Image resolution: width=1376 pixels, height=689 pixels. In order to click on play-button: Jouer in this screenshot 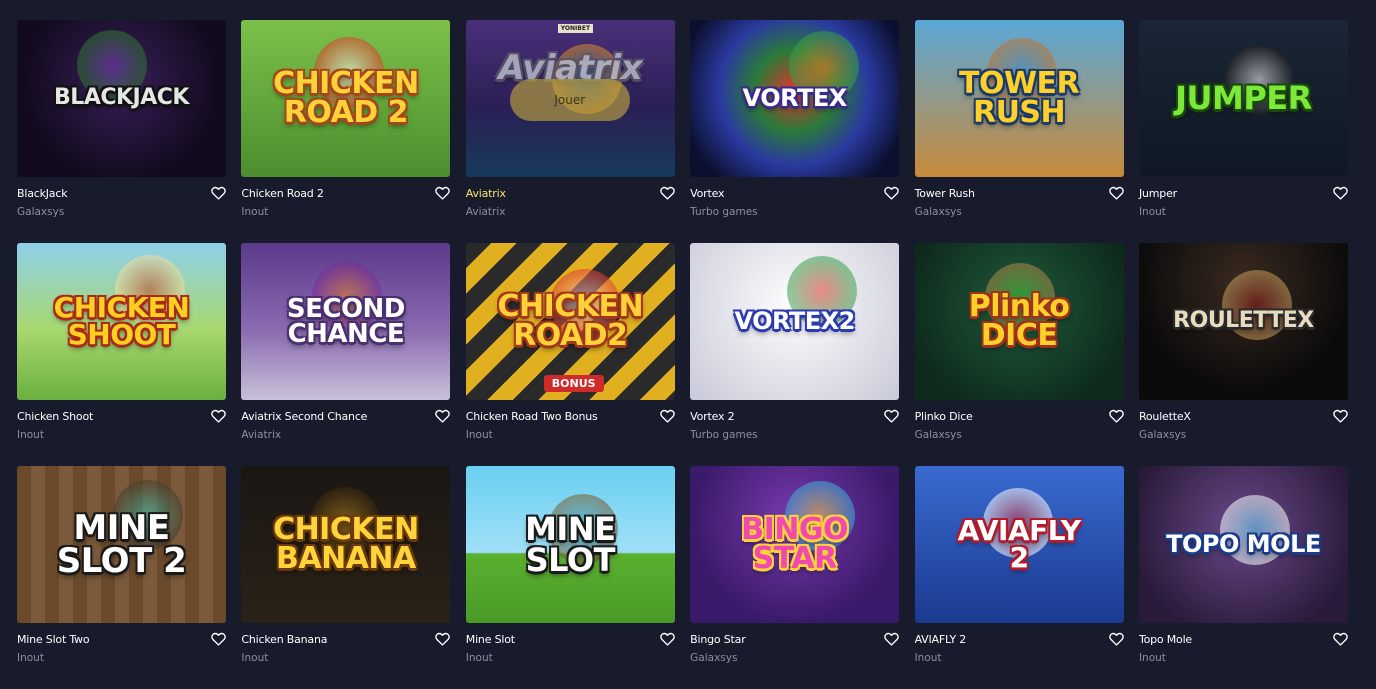, I will do `click(569, 100)`.